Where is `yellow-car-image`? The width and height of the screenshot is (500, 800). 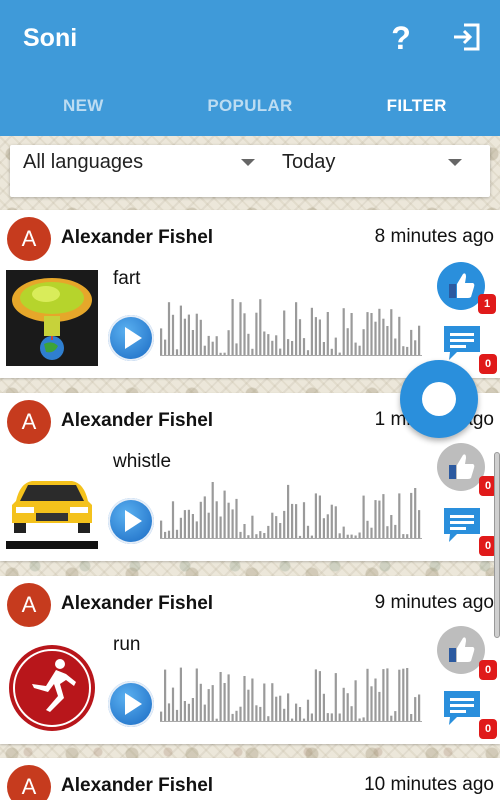
yellow-car-image is located at coordinates (52, 501).